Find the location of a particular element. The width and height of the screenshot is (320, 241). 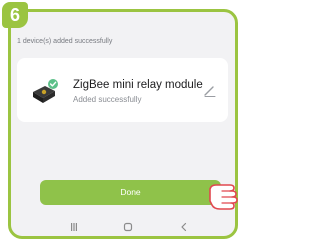

step-number-badge: 6 is located at coordinates (15, 15).